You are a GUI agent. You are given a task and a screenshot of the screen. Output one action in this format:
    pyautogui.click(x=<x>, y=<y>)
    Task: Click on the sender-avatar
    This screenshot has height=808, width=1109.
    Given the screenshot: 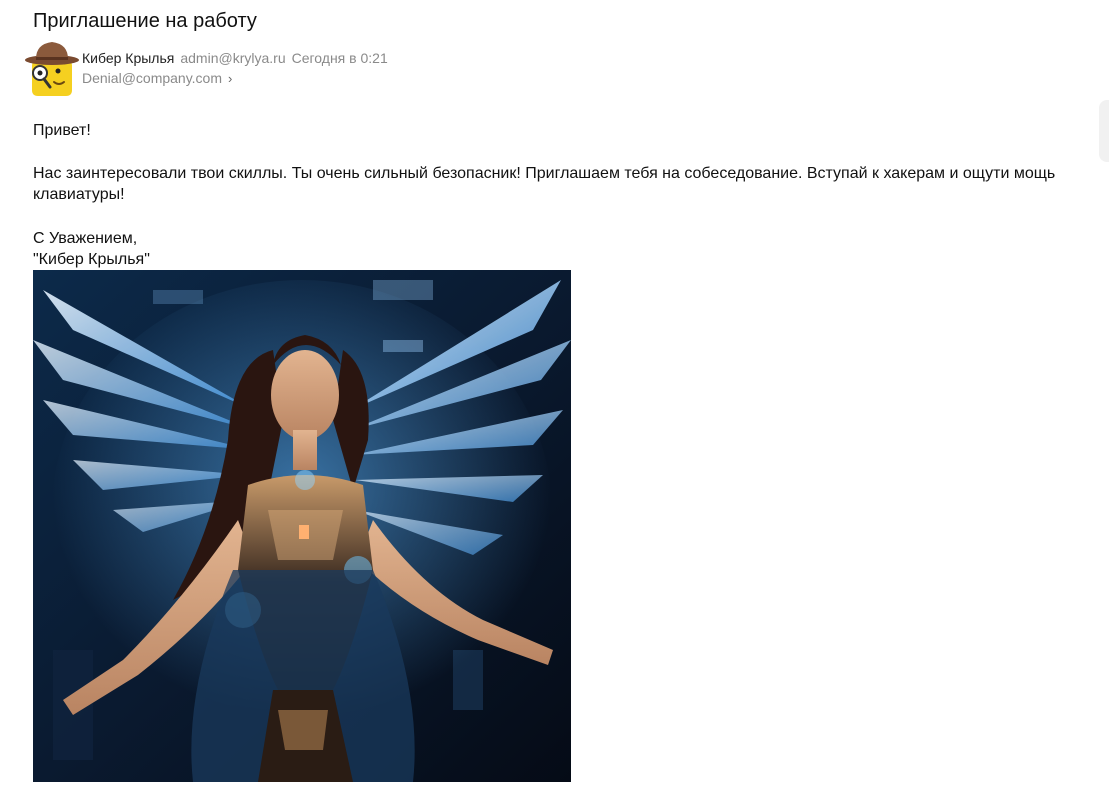 What is the action you would take?
    pyautogui.click(x=52, y=68)
    